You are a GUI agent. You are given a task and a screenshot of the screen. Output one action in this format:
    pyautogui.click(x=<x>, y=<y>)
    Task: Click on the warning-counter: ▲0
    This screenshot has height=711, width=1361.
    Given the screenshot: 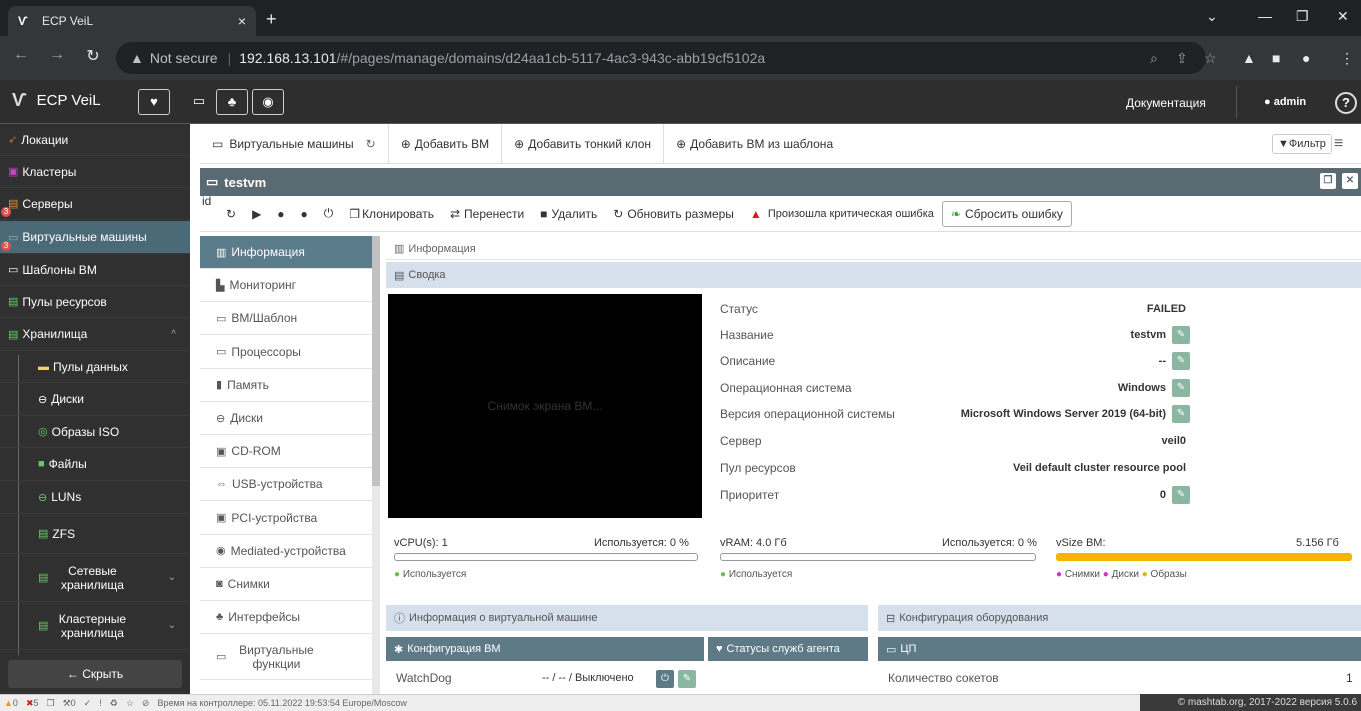 What is the action you would take?
    pyautogui.click(x=11, y=703)
    